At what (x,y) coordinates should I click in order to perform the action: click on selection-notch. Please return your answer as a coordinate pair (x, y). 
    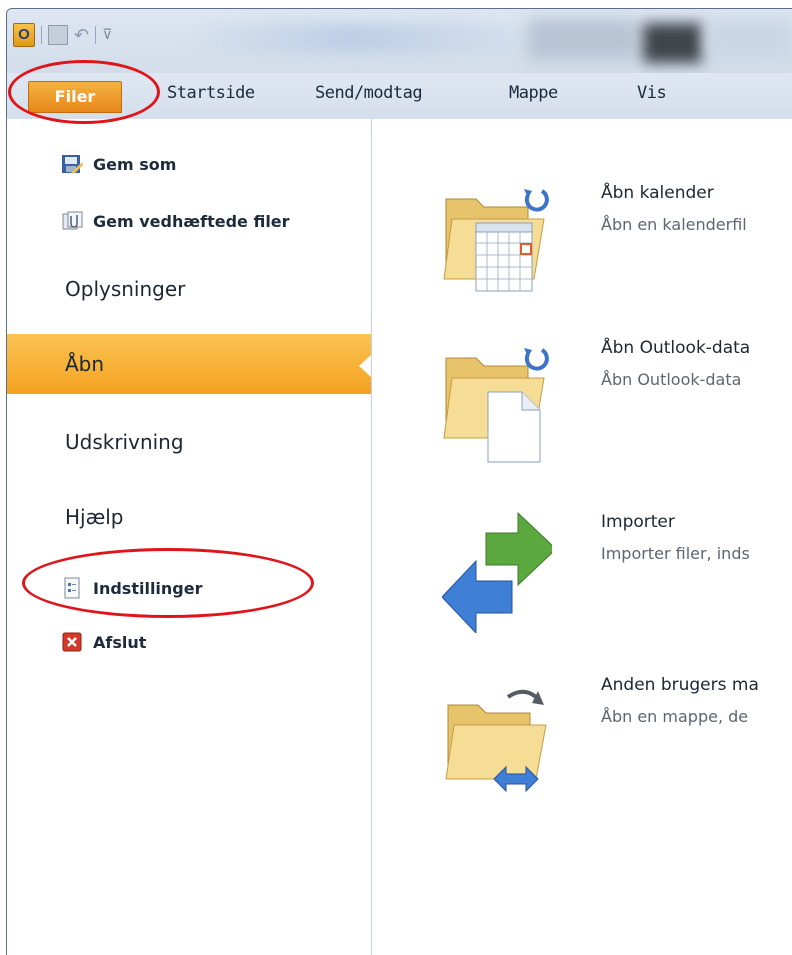
    Looking at the image, I should click on (365, 366).